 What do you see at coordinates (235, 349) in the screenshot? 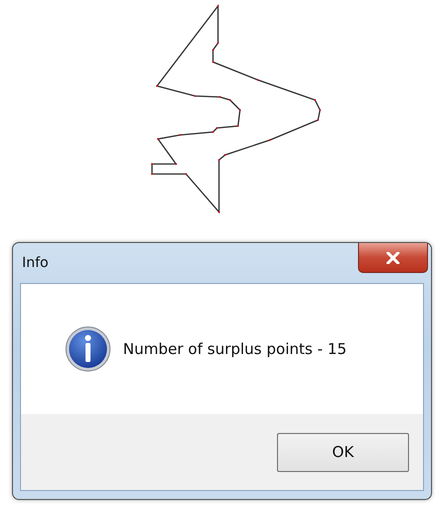
I see `message-text: Number of surplus points - 15` at bounding box center [235, 349].